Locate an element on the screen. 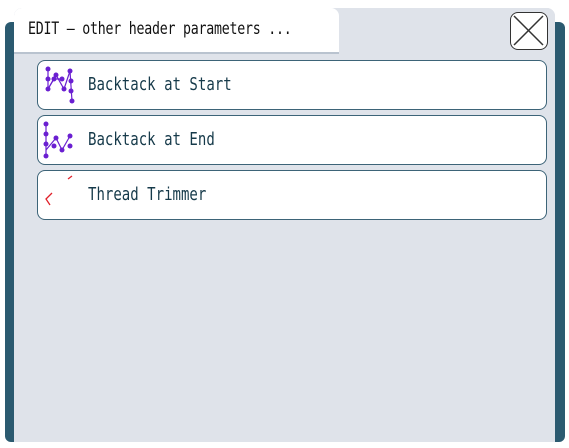 This screenshot has width=569, height=448. backtack-end-icon is located at coordinates (58, 140).